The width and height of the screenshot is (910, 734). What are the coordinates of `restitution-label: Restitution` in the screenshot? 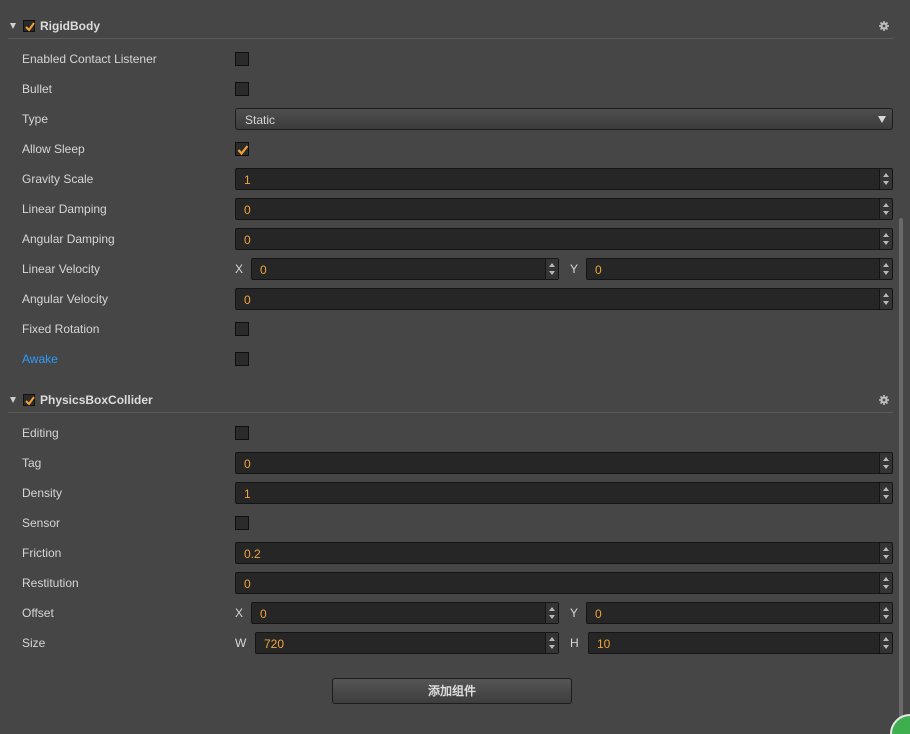 It's located at (50, 583).